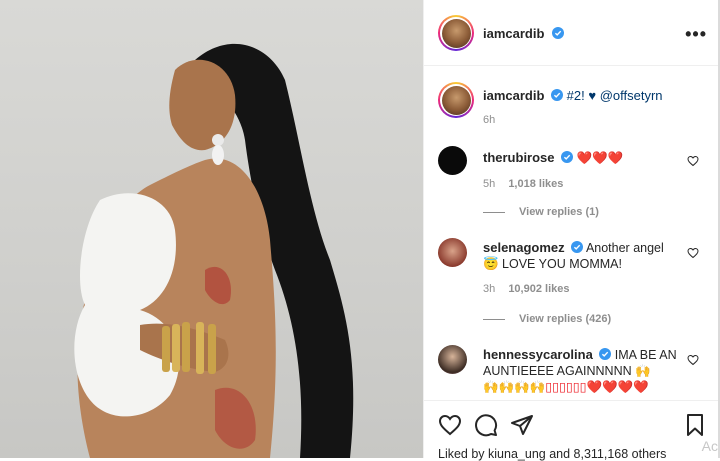  Describe the element at coordinates (695, 425) in the screenshot. I see `bookmark-icon` at that location.